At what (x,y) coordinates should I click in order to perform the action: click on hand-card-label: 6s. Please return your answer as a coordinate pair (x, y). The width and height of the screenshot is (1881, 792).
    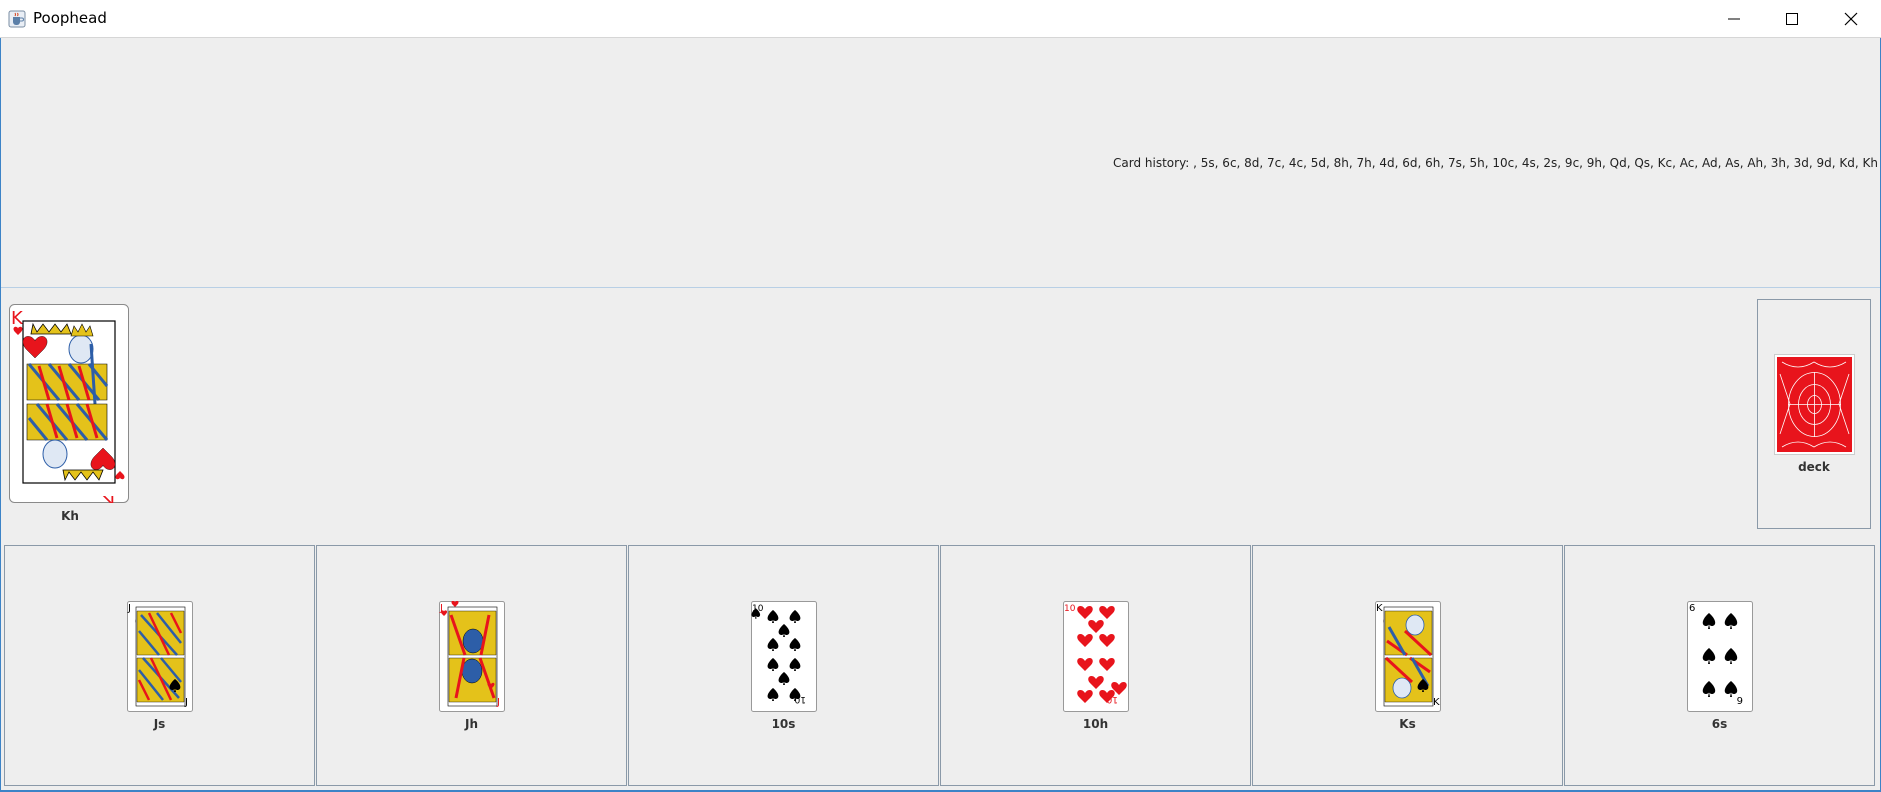
    Looking at the image, I should click on (1719, 724).